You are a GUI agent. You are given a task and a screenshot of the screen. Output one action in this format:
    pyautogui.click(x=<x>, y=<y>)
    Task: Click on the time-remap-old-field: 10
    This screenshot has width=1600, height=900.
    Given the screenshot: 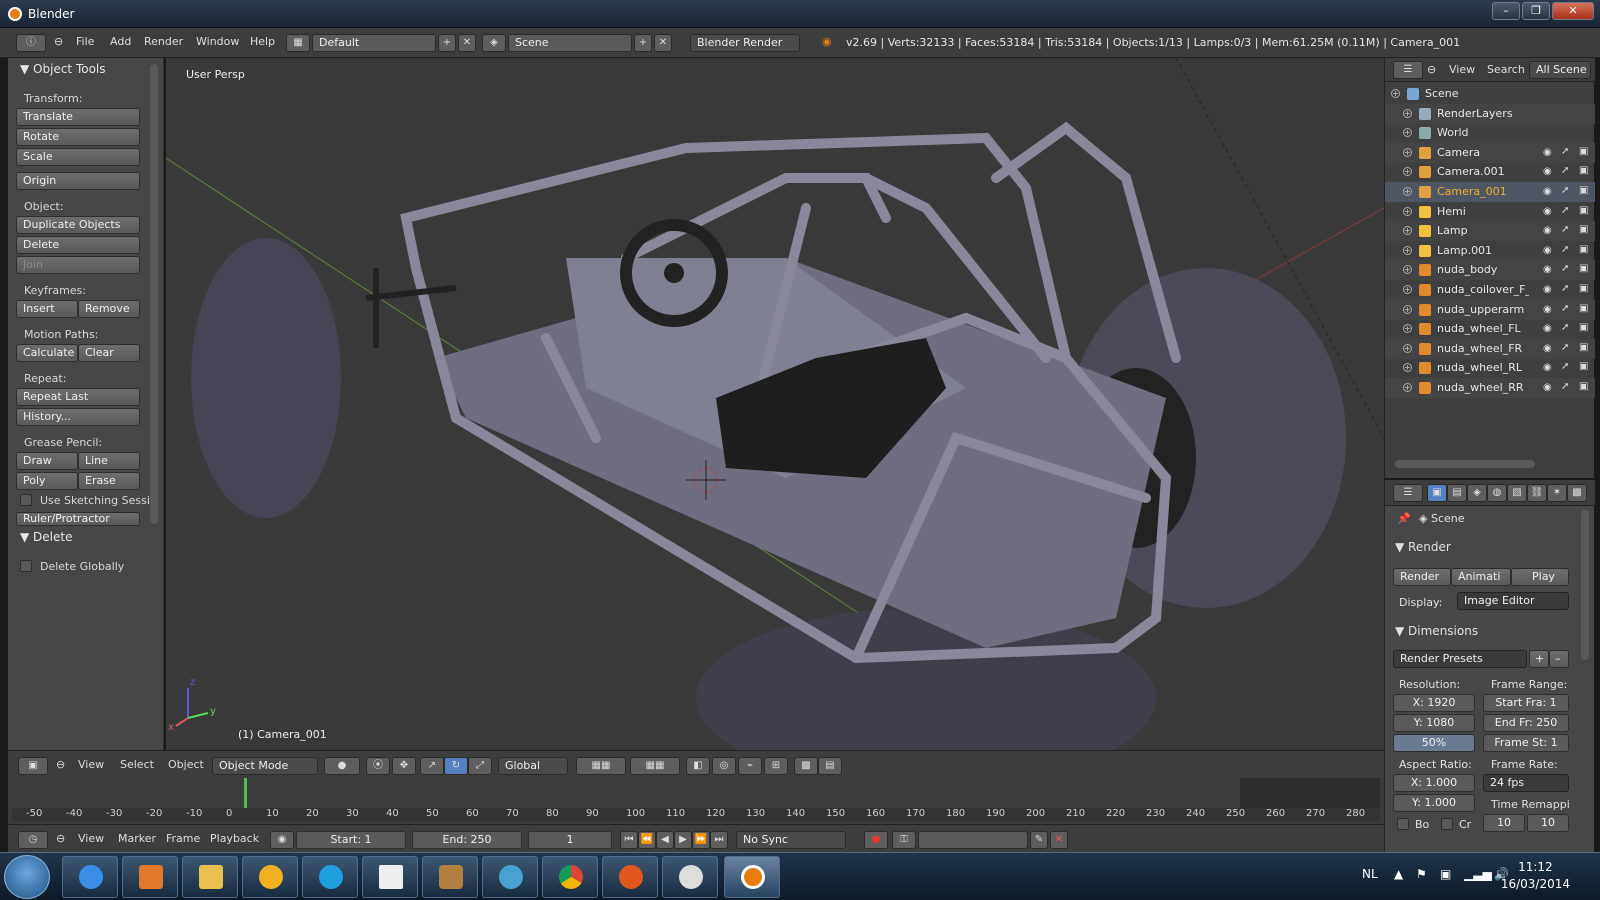 What is the action you would take?
    pyautogui.click(x=1504, y=823)
    